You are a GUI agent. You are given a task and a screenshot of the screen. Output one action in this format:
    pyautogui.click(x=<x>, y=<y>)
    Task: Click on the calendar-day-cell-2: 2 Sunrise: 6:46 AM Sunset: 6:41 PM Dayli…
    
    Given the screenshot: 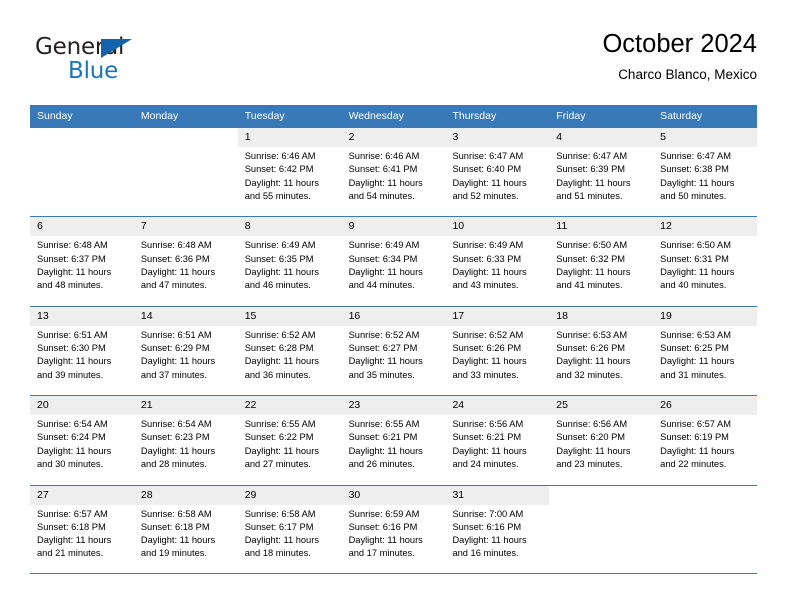 What is the action you would take?
    pyautogui.click(x=393, y=172)
    